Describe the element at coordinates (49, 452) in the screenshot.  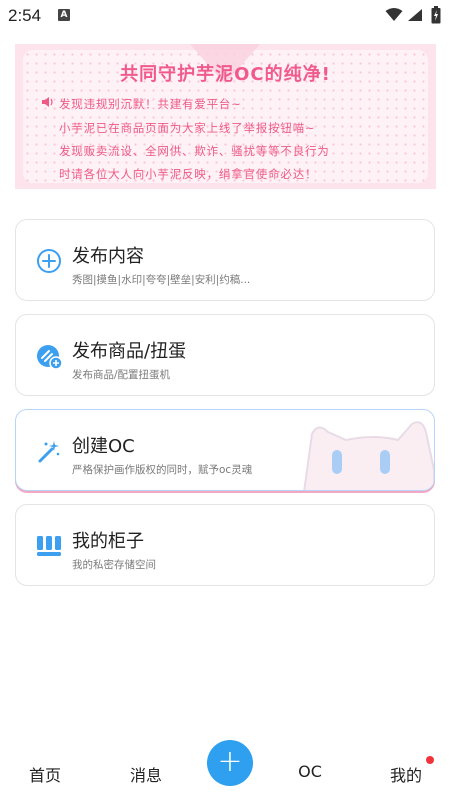
I see `magic-wand-icon` at that location.